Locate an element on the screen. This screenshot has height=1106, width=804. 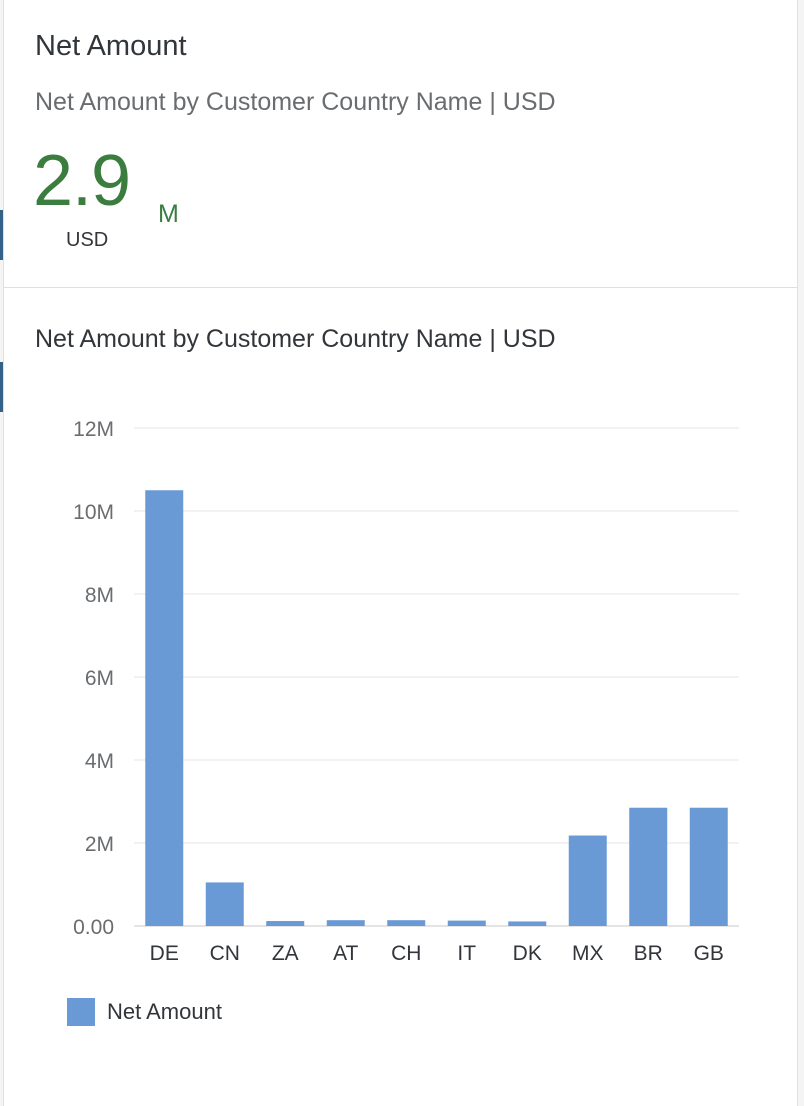
kpi-unit: USD is located at coordinates (87, 240).